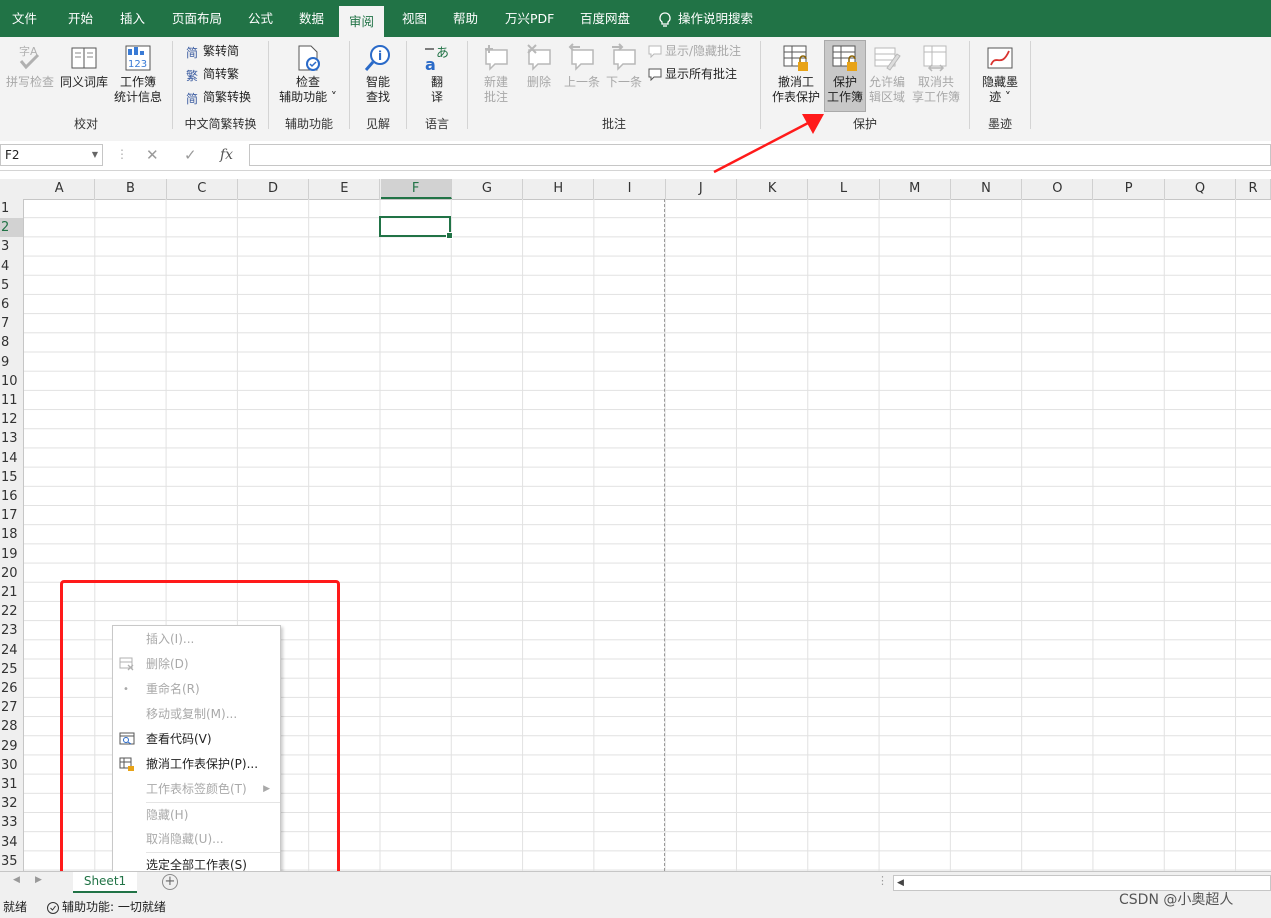 This screenshot has width=1271, height=918. I want to click on cancel-icon: ✕, so click(152, 155).